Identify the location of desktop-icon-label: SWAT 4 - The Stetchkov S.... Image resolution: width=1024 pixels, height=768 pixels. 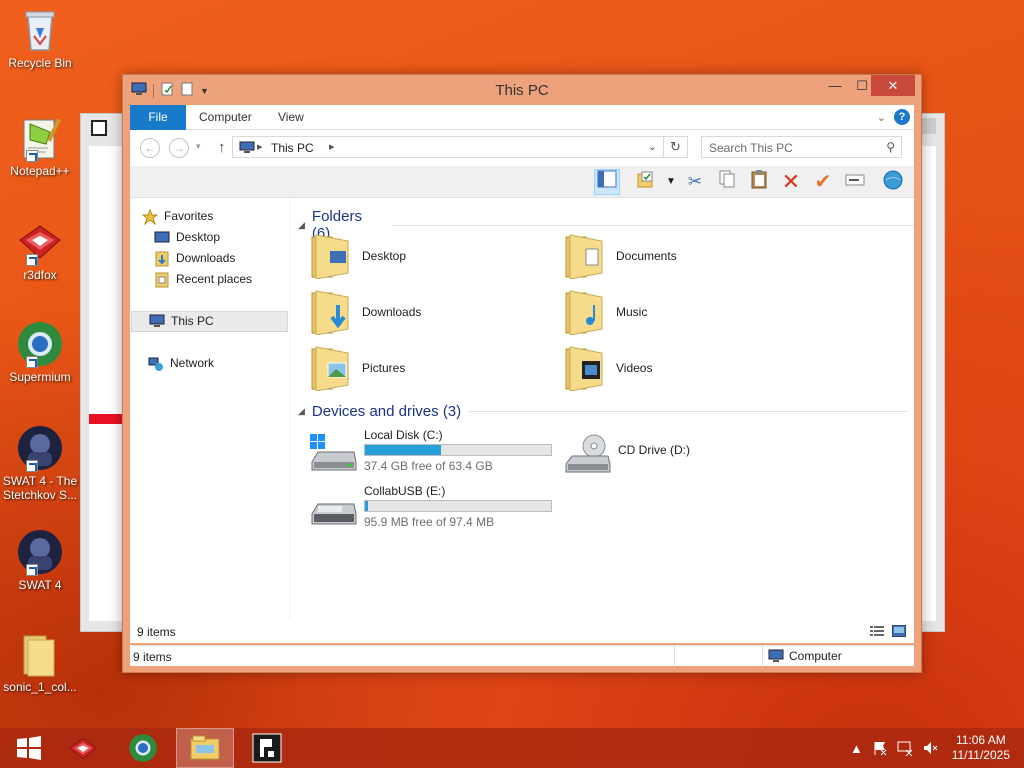
(40, 488).